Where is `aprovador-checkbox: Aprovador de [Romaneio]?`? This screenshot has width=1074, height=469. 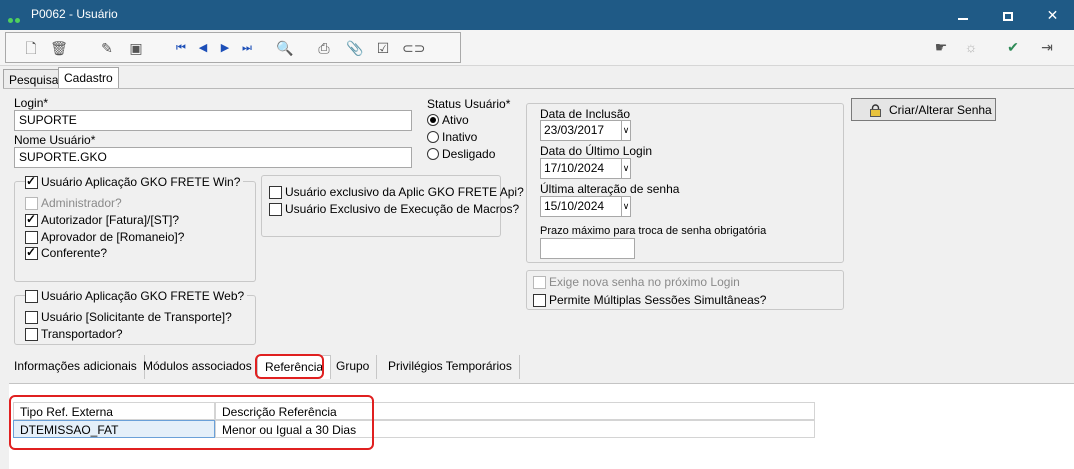
aprovador-checkbox: Aprovador de [Romaneio]? is located at coordinates (104, 237).